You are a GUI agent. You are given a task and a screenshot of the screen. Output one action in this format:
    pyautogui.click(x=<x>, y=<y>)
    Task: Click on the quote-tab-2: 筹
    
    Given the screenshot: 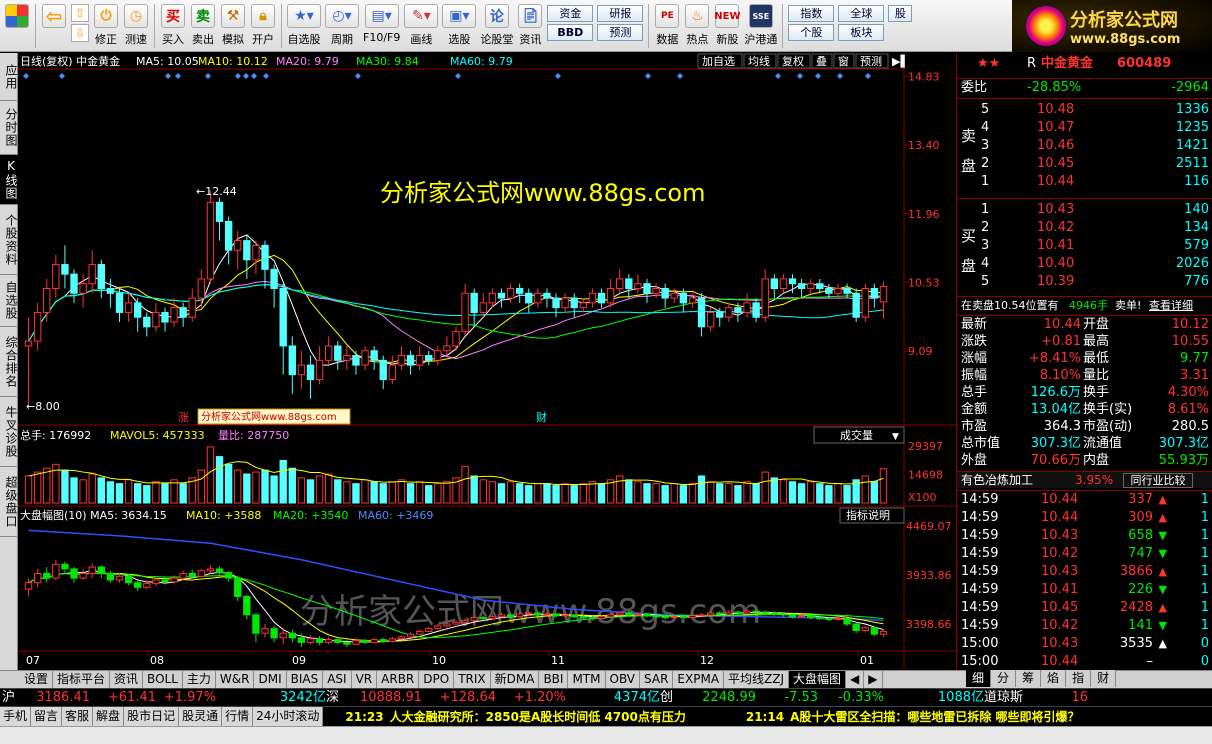 What is the action you would take?
    pyautogui.click(x=1029, y=678)
    